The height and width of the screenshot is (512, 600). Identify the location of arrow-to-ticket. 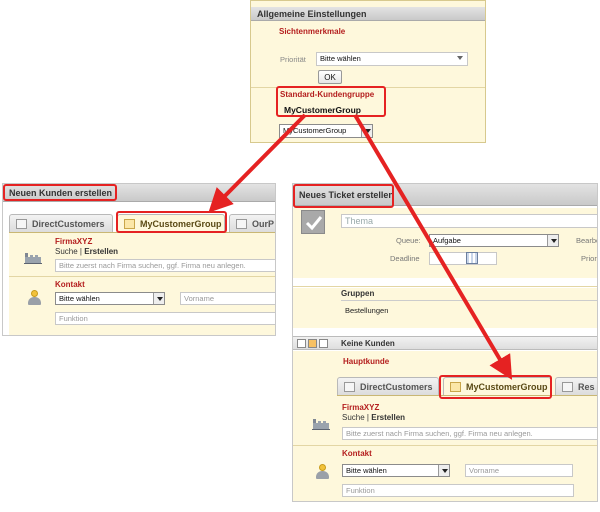
(433, 246).